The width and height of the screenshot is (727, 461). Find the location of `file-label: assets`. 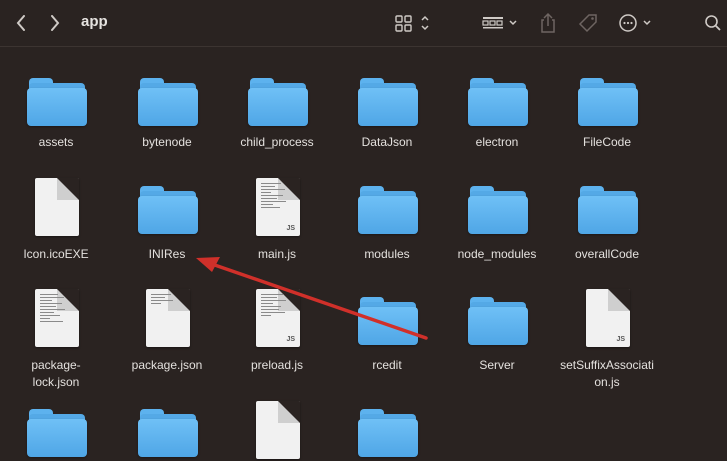

file-label: assets is located at coordinates (56, 142).